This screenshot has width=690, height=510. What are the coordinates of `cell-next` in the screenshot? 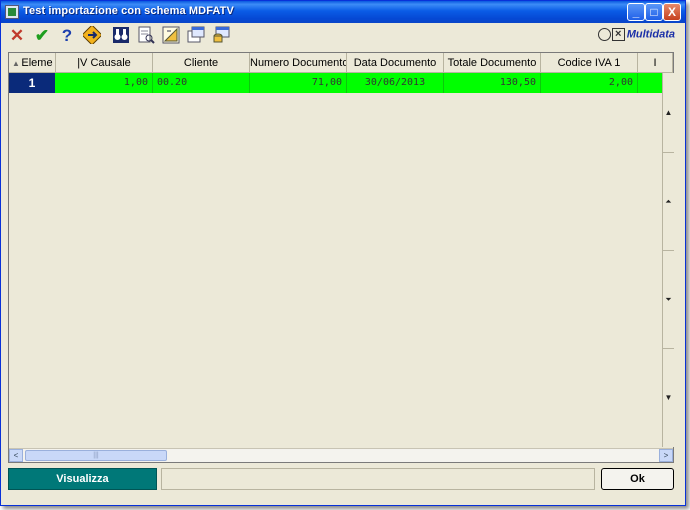 It's located at (650, 83).